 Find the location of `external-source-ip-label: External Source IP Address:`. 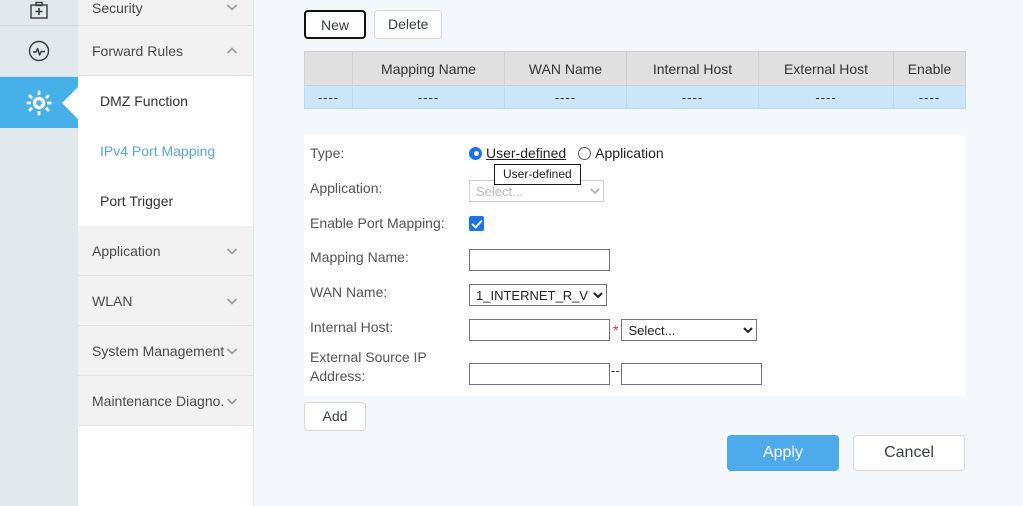

external-source-ip-label: External Source IP Address: is located at coordinates (386, 367).